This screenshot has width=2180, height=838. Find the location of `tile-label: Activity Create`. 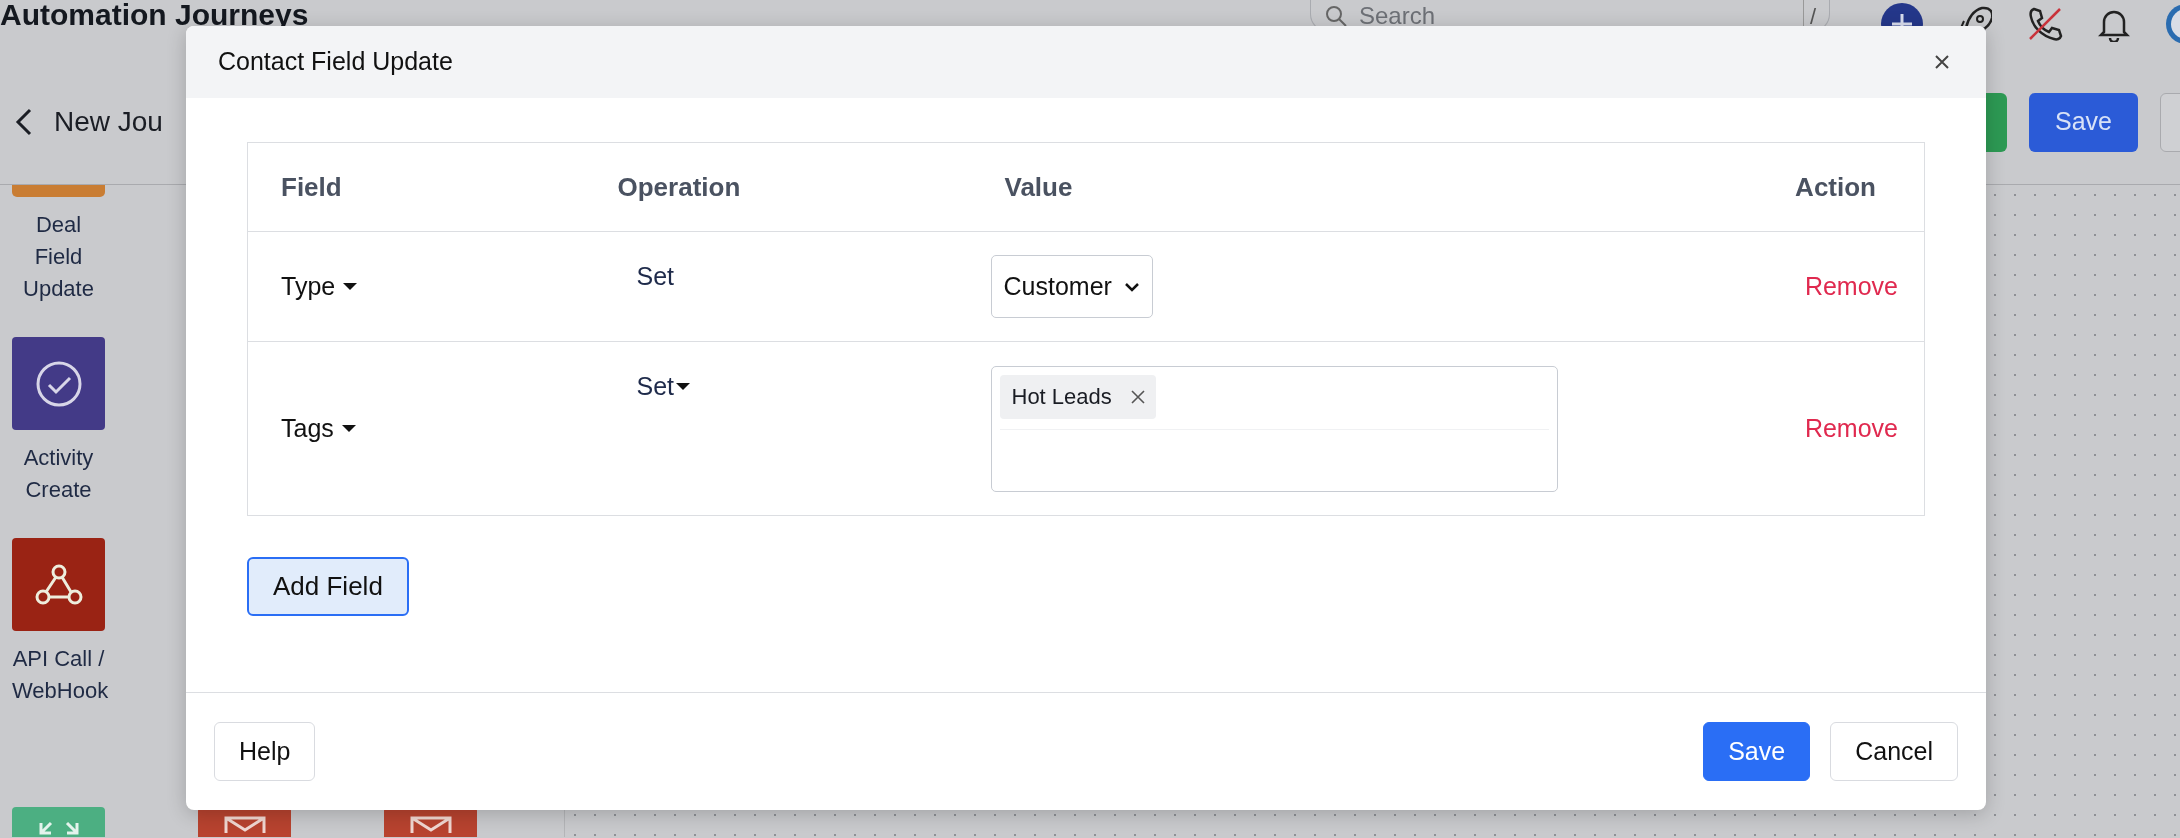

tile-label: Activity Create is located at coordinates (58, 474).